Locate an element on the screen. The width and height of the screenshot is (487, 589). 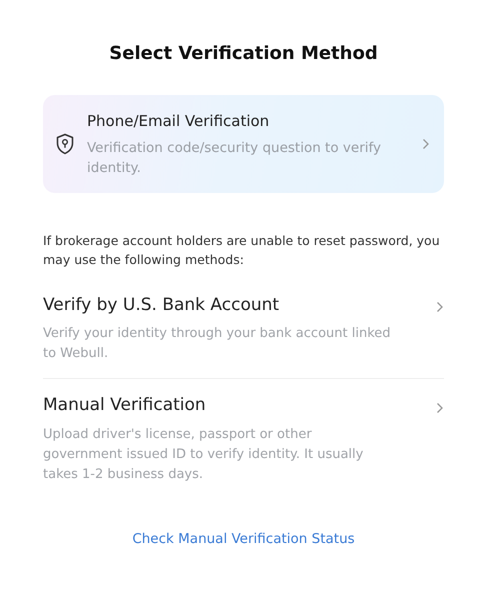
page-title: Select Verification Method is located at coordinates (243, 54).